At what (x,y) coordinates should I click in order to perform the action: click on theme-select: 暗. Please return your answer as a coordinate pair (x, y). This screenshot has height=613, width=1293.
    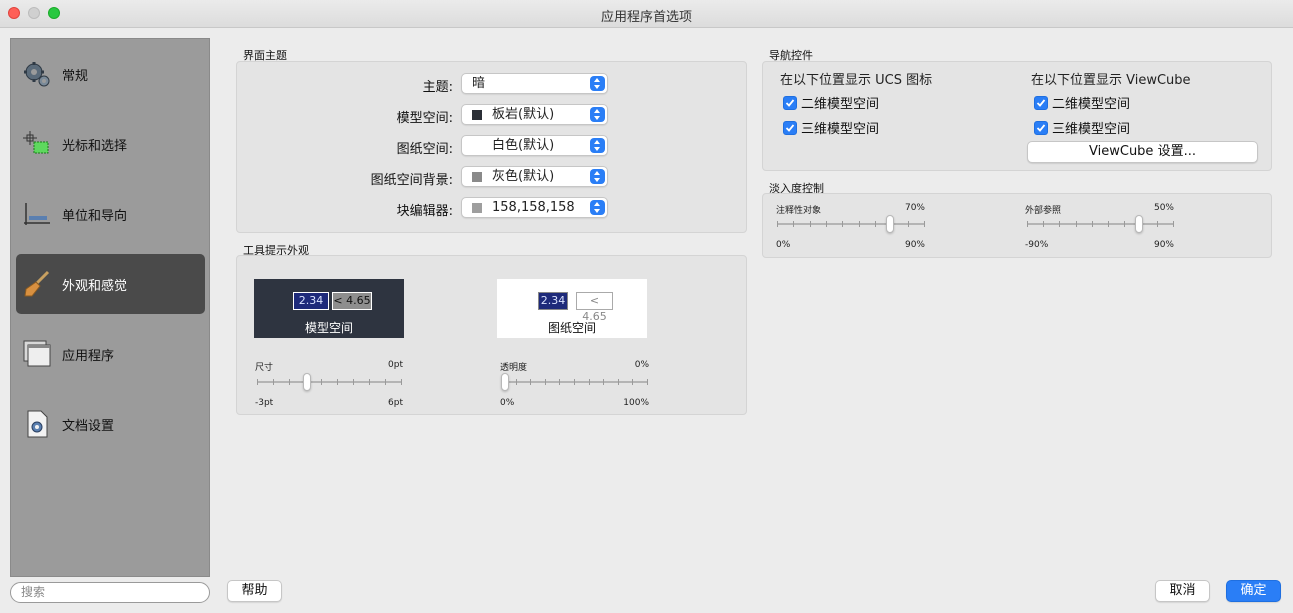
    Looking at the image, I should click on (534, 83).